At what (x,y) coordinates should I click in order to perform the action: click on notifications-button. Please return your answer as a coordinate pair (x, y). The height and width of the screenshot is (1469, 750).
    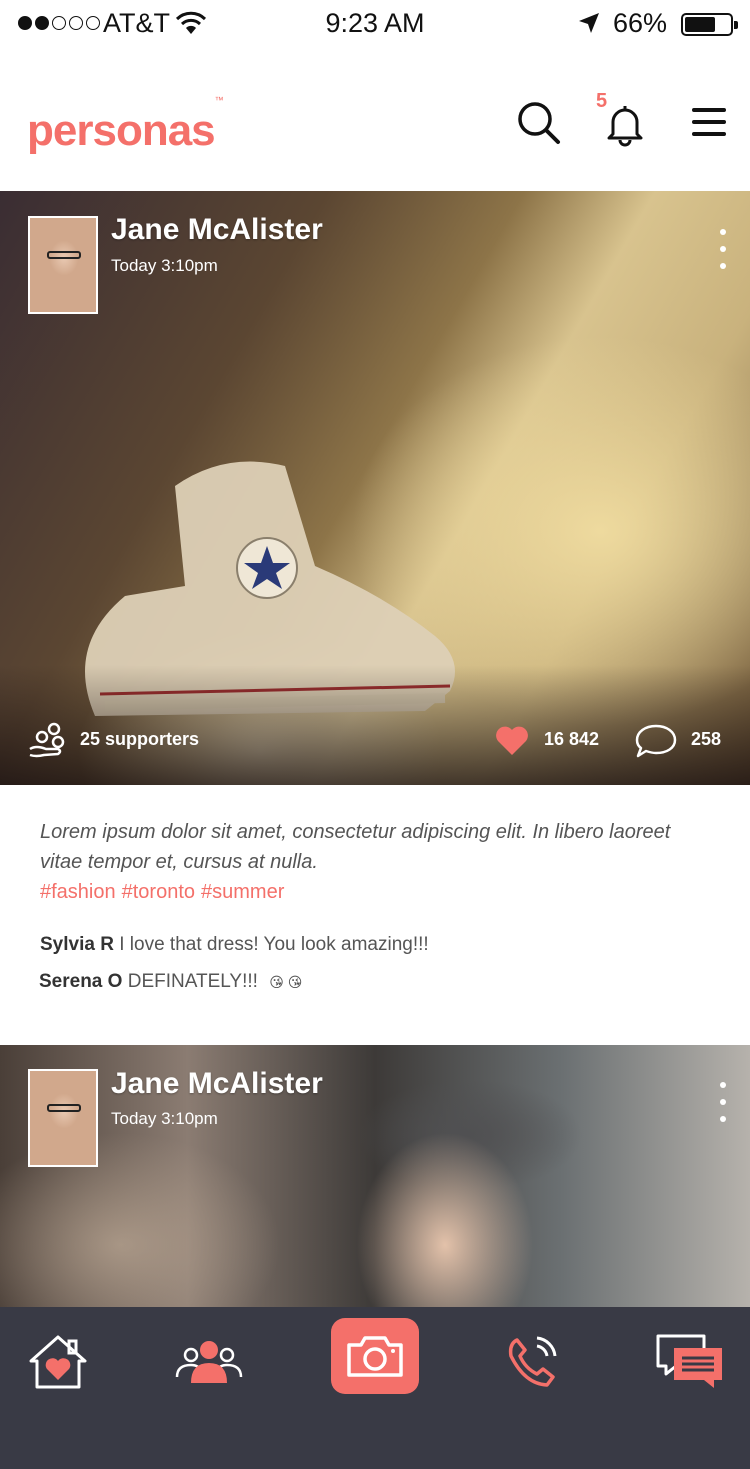
    Looking at the image, I should click on (625, 123).